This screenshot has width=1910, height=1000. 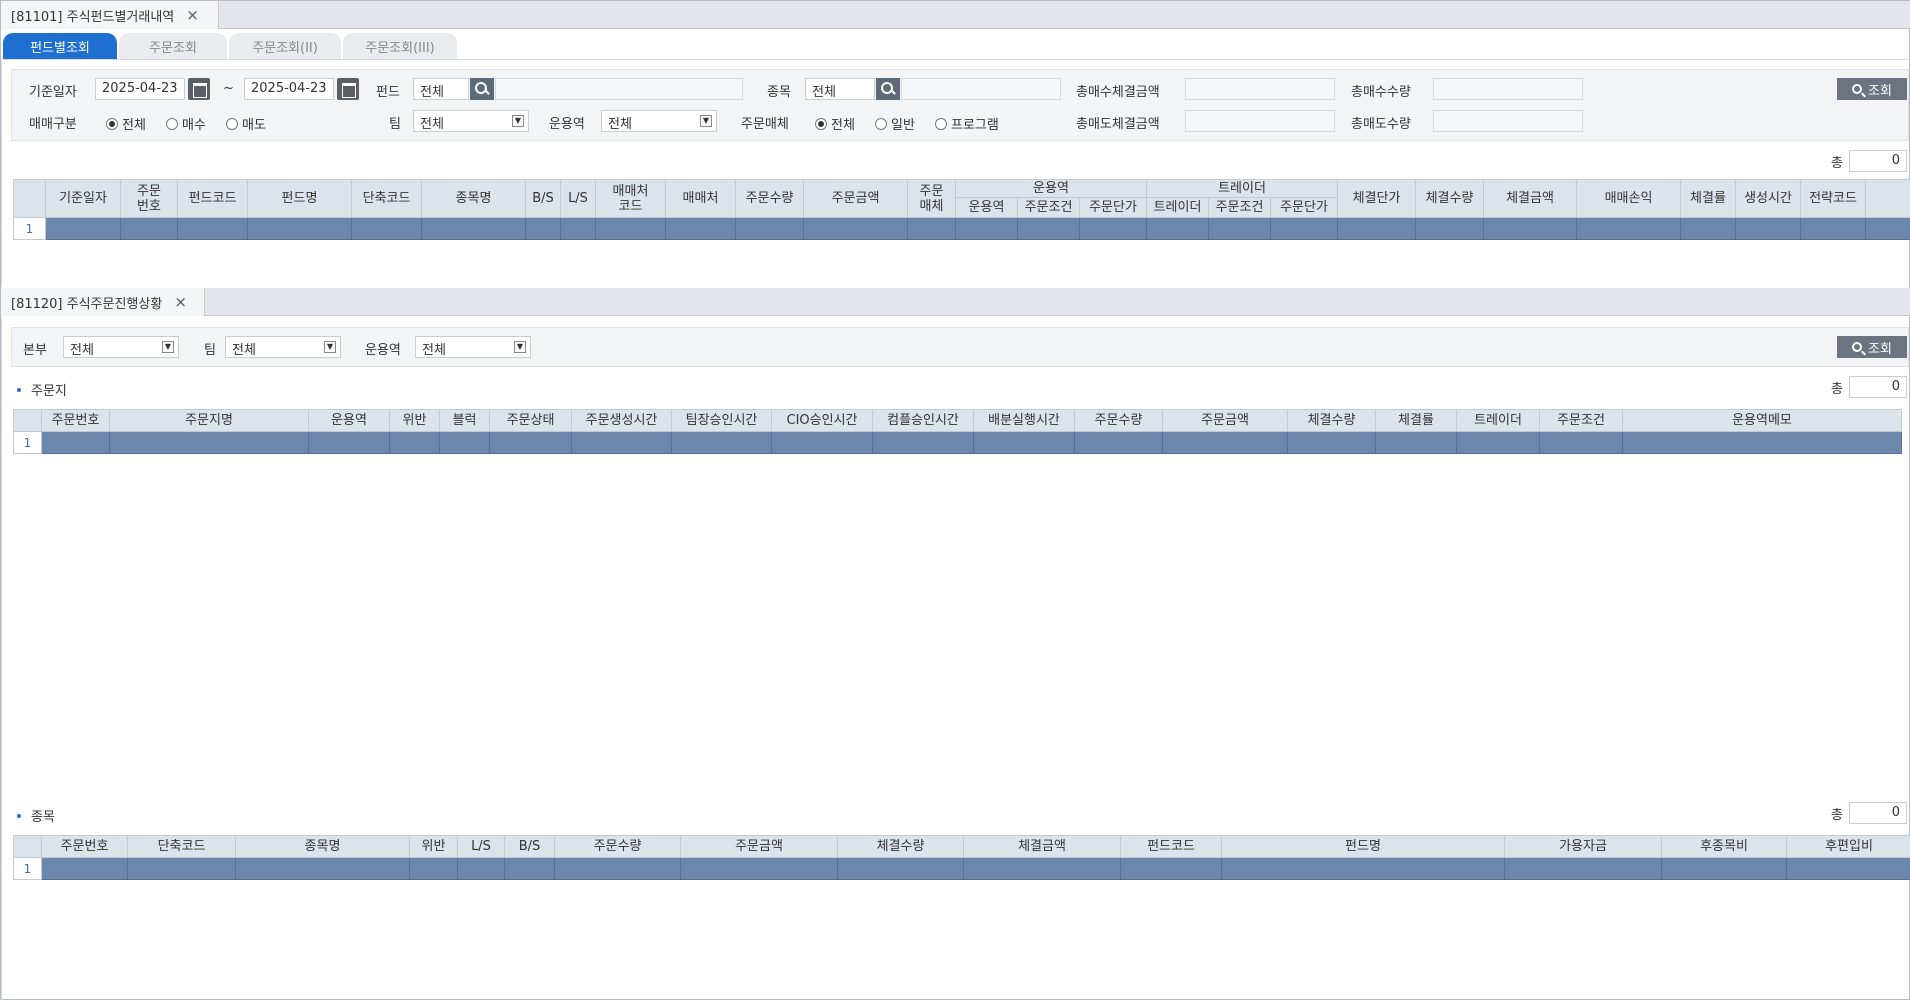 I want to click on trade-type-buy-radio: 매수, so click(x=186, y=123).